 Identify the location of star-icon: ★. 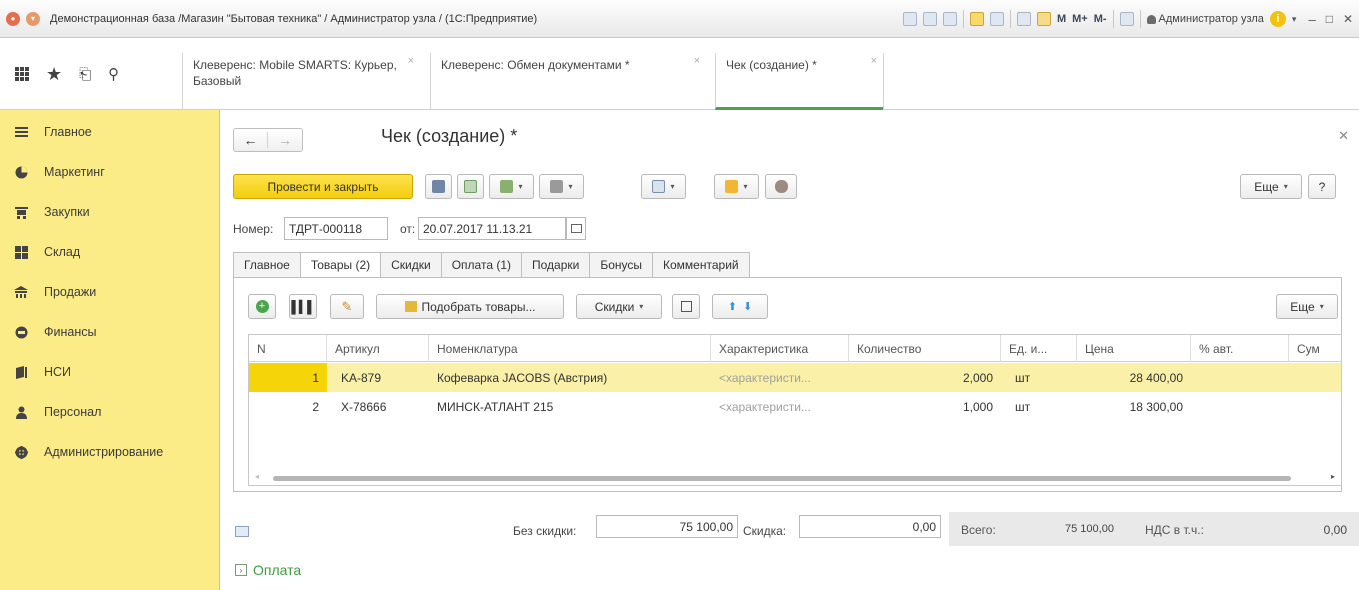
(54, 74).